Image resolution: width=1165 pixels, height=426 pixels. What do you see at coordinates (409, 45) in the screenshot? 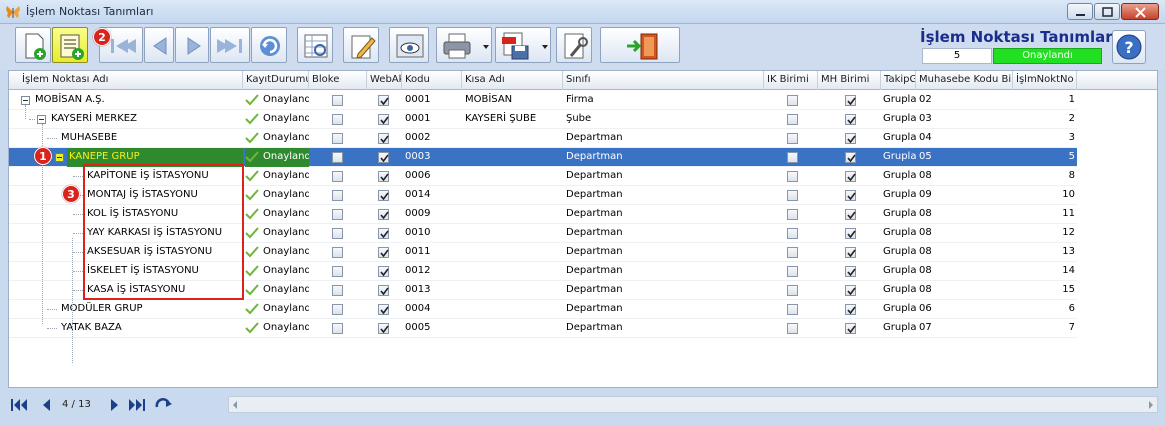
I see `preview-button` at bounding box center [409, 45].